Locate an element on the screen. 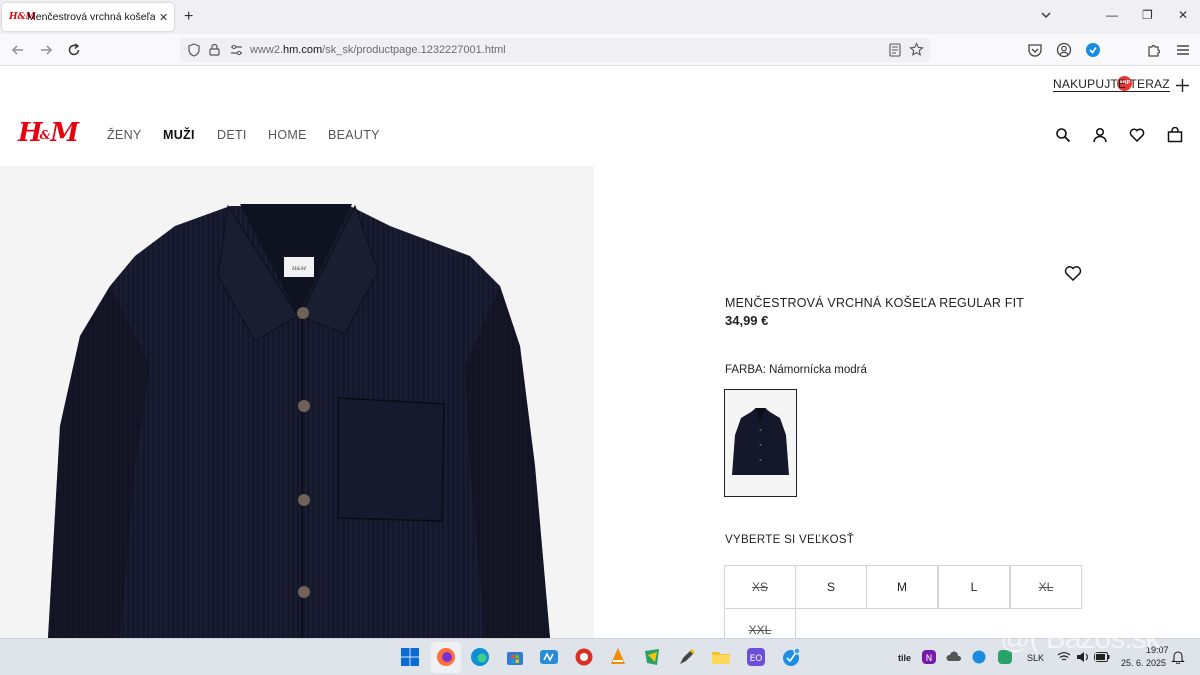 This screenshot has height=675, width=1200. svg-text: N is located at coordinates (929, 659).